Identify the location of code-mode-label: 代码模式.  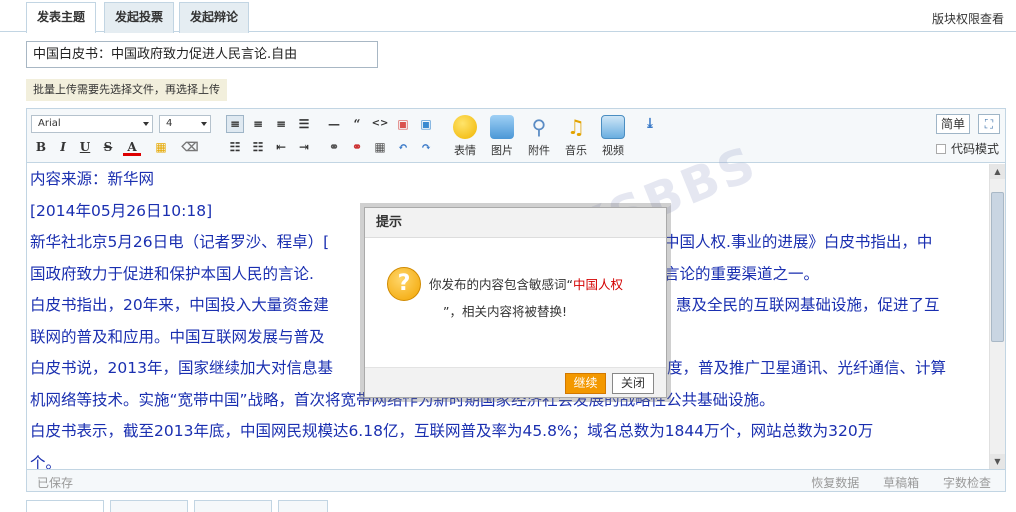
(975, 149).